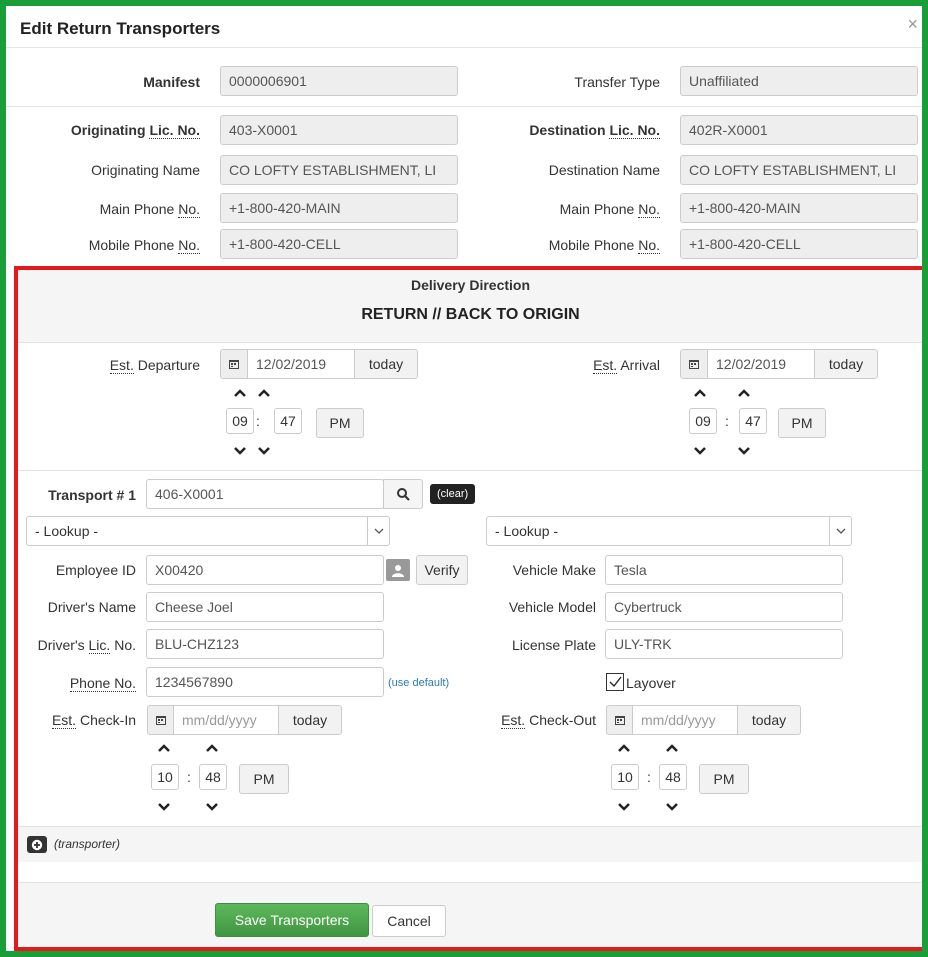 This screenshot has height=957, width=928. What do you see at coordinates (292, 920) in the screenshot?
I see `save-transporters-button: Save Transporters` at bounding box center [292, 920].